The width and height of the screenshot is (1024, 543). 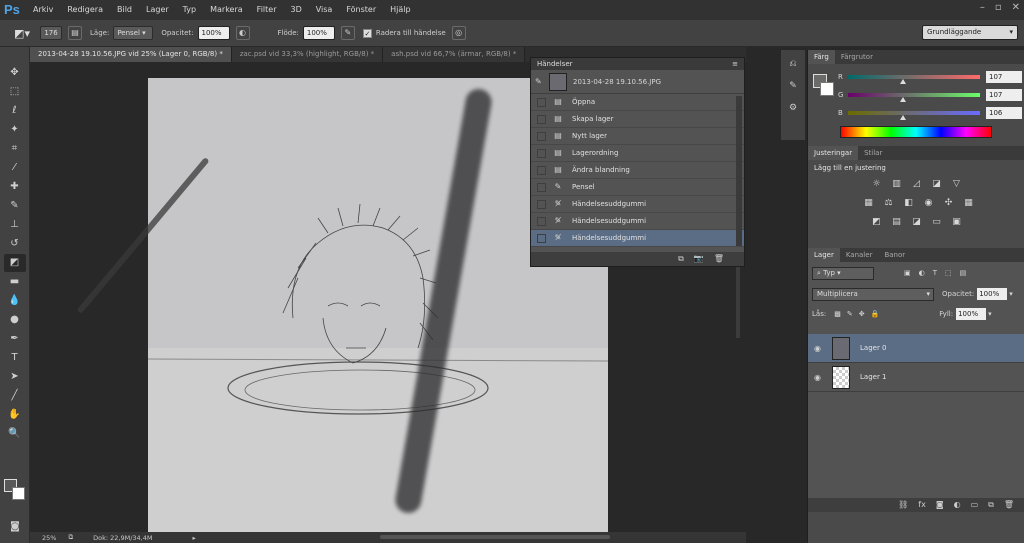 What do you see at coordinates (957, 505) in the screenshot?
I see `new-adjustment-layer-icon: ◐` at bounding box center [957, 505].